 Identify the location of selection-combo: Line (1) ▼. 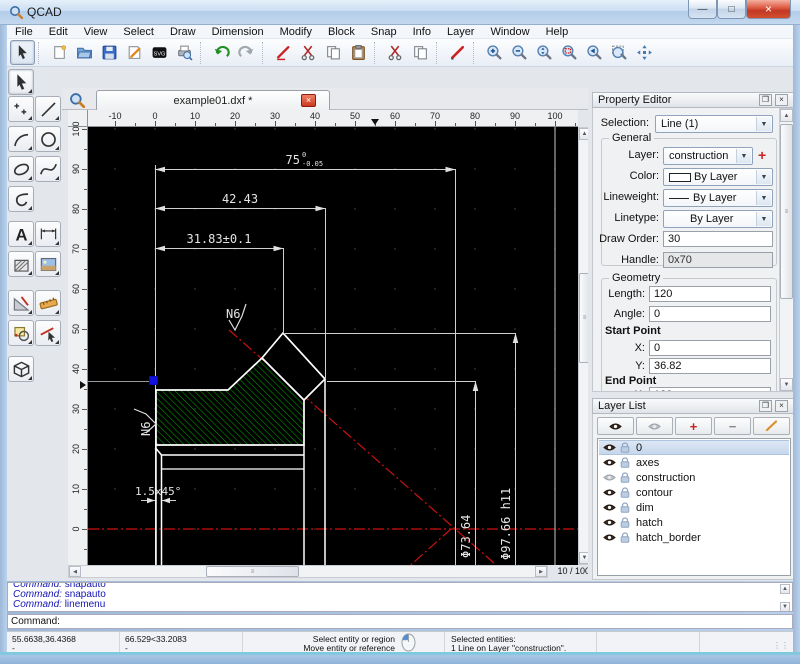
(714, 124).